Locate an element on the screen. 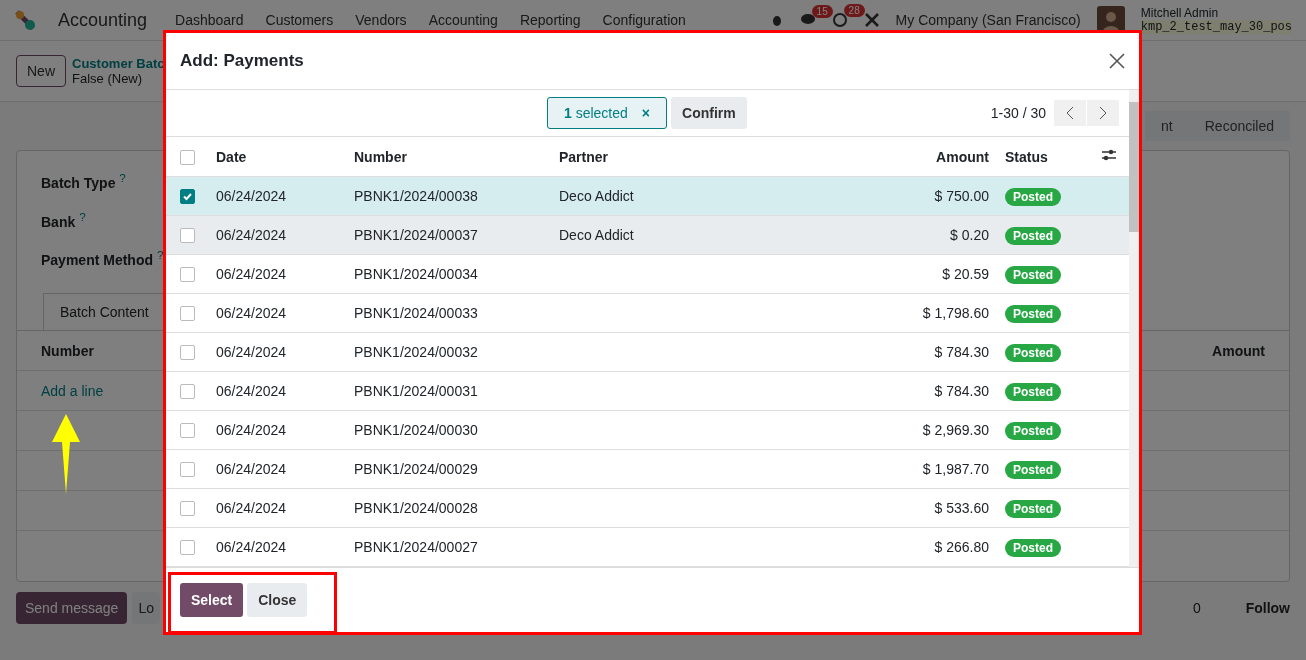  follow-link: Follow is located at coordinates (1267, 608).